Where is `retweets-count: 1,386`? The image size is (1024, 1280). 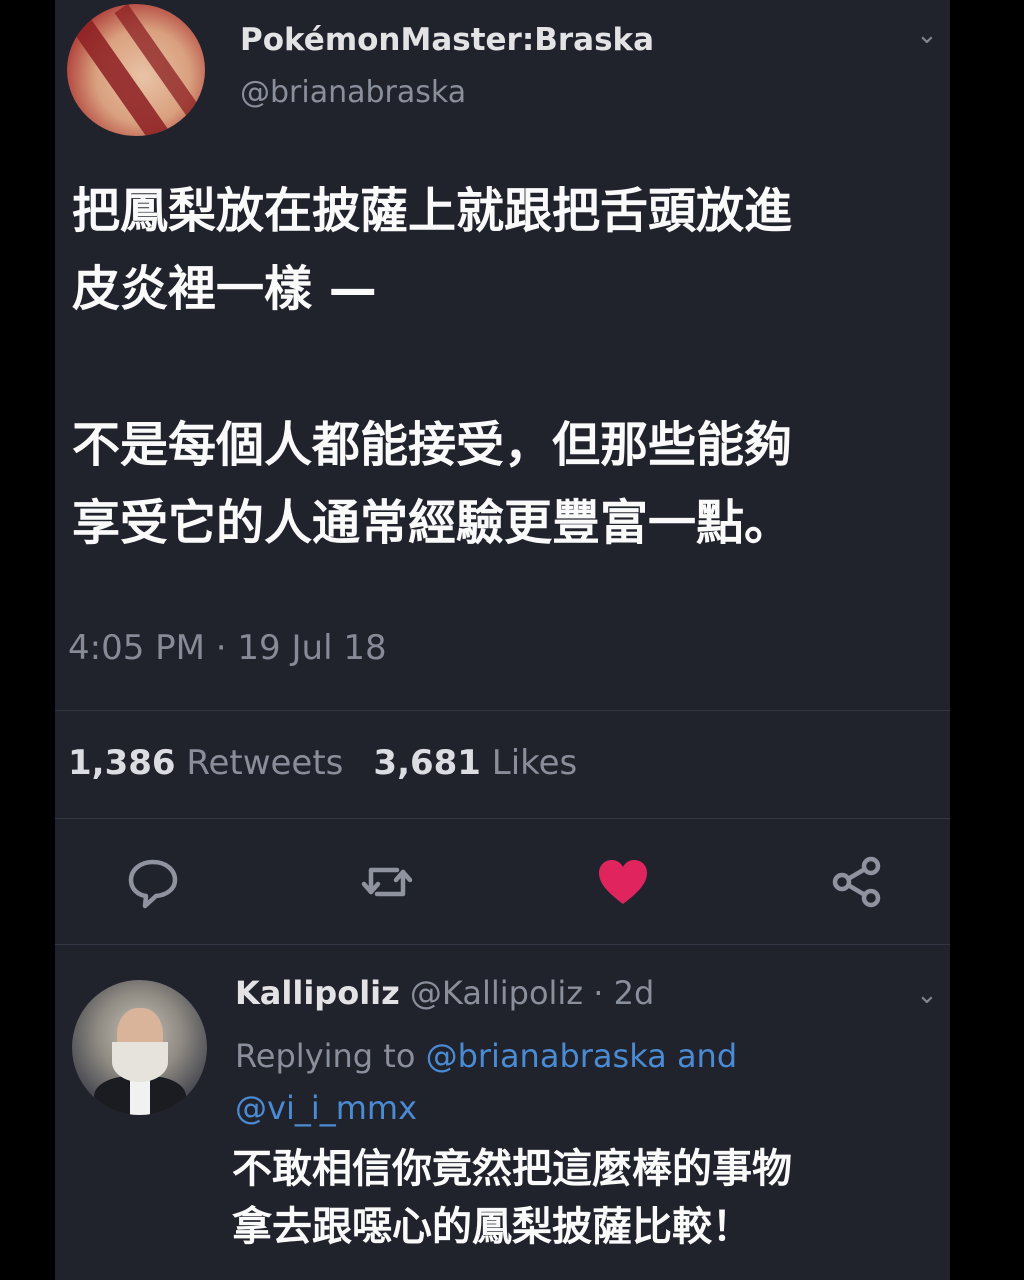
retweets-count: 1,386 is located at coordinates (122, 763).